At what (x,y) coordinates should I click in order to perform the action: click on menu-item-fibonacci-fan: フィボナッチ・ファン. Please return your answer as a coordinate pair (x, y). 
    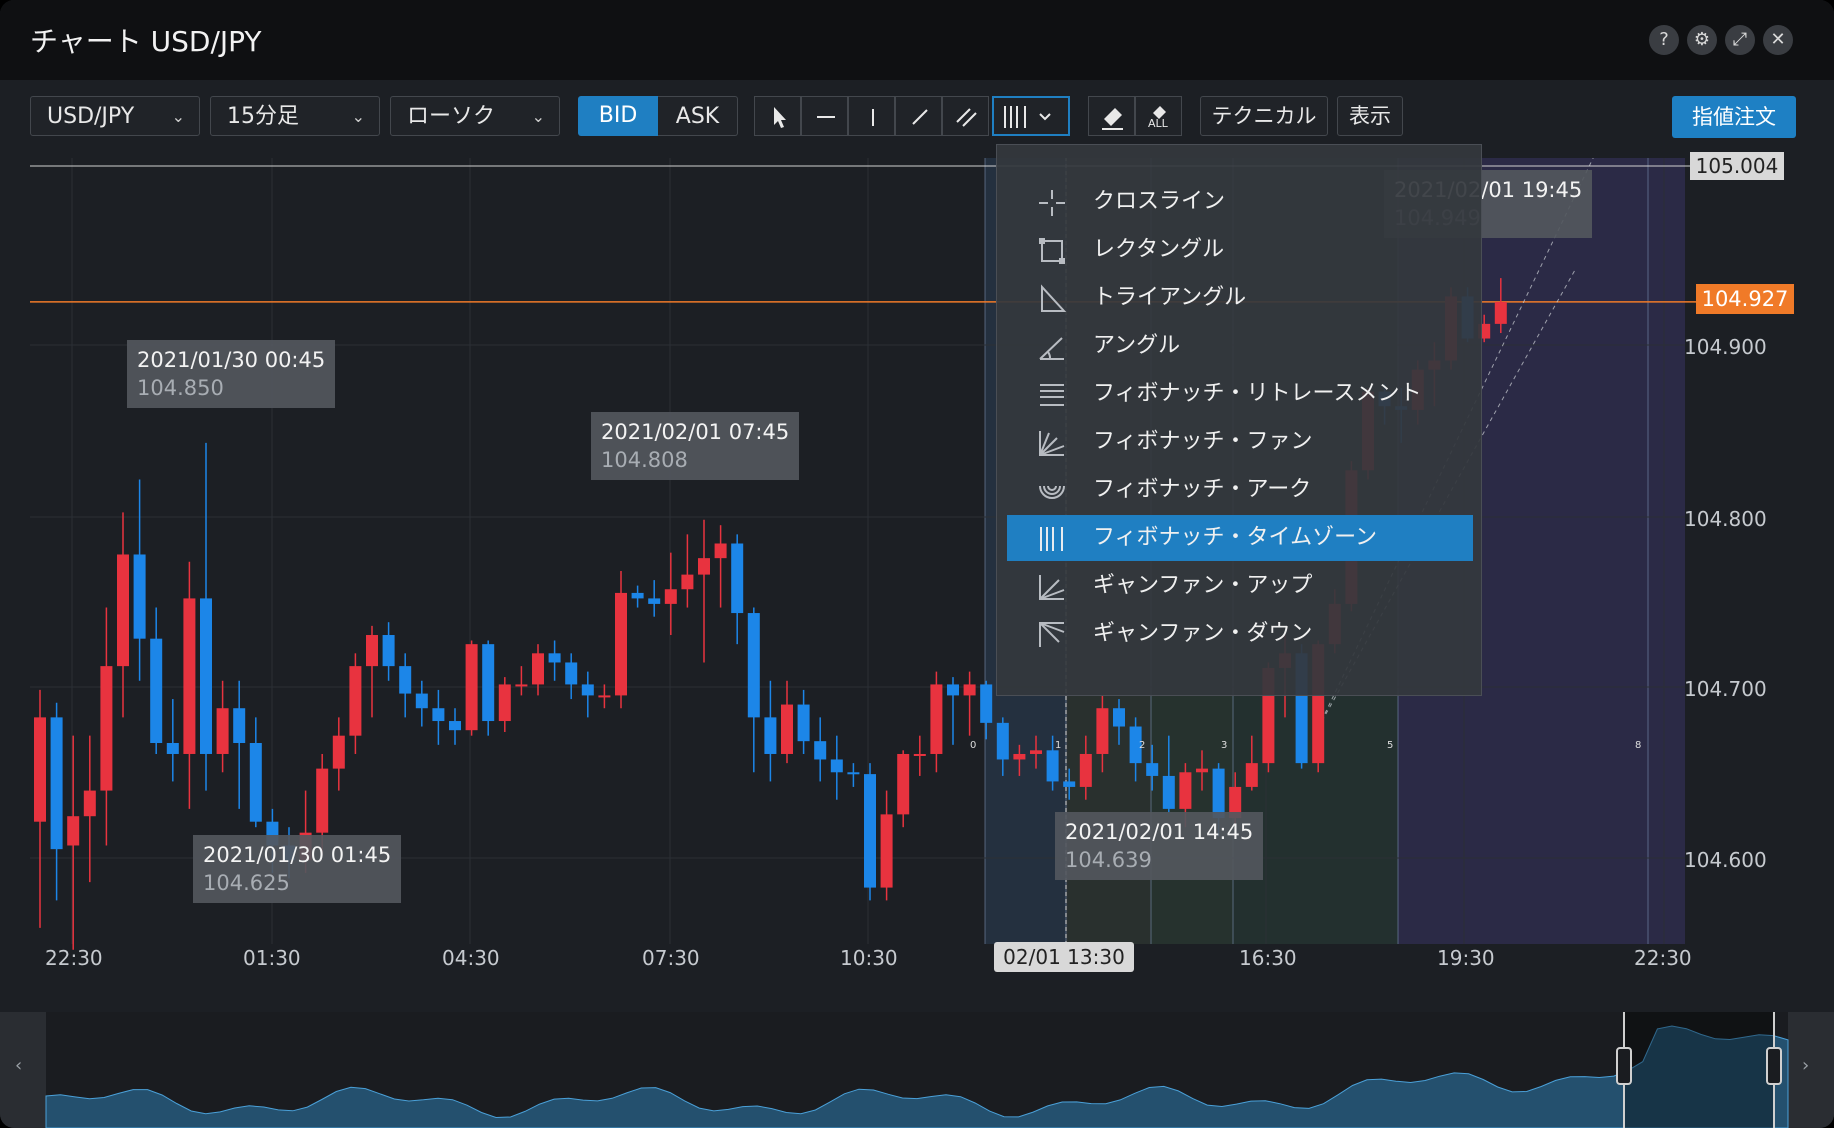
    Looking at the image, I should click on (1240, 442).